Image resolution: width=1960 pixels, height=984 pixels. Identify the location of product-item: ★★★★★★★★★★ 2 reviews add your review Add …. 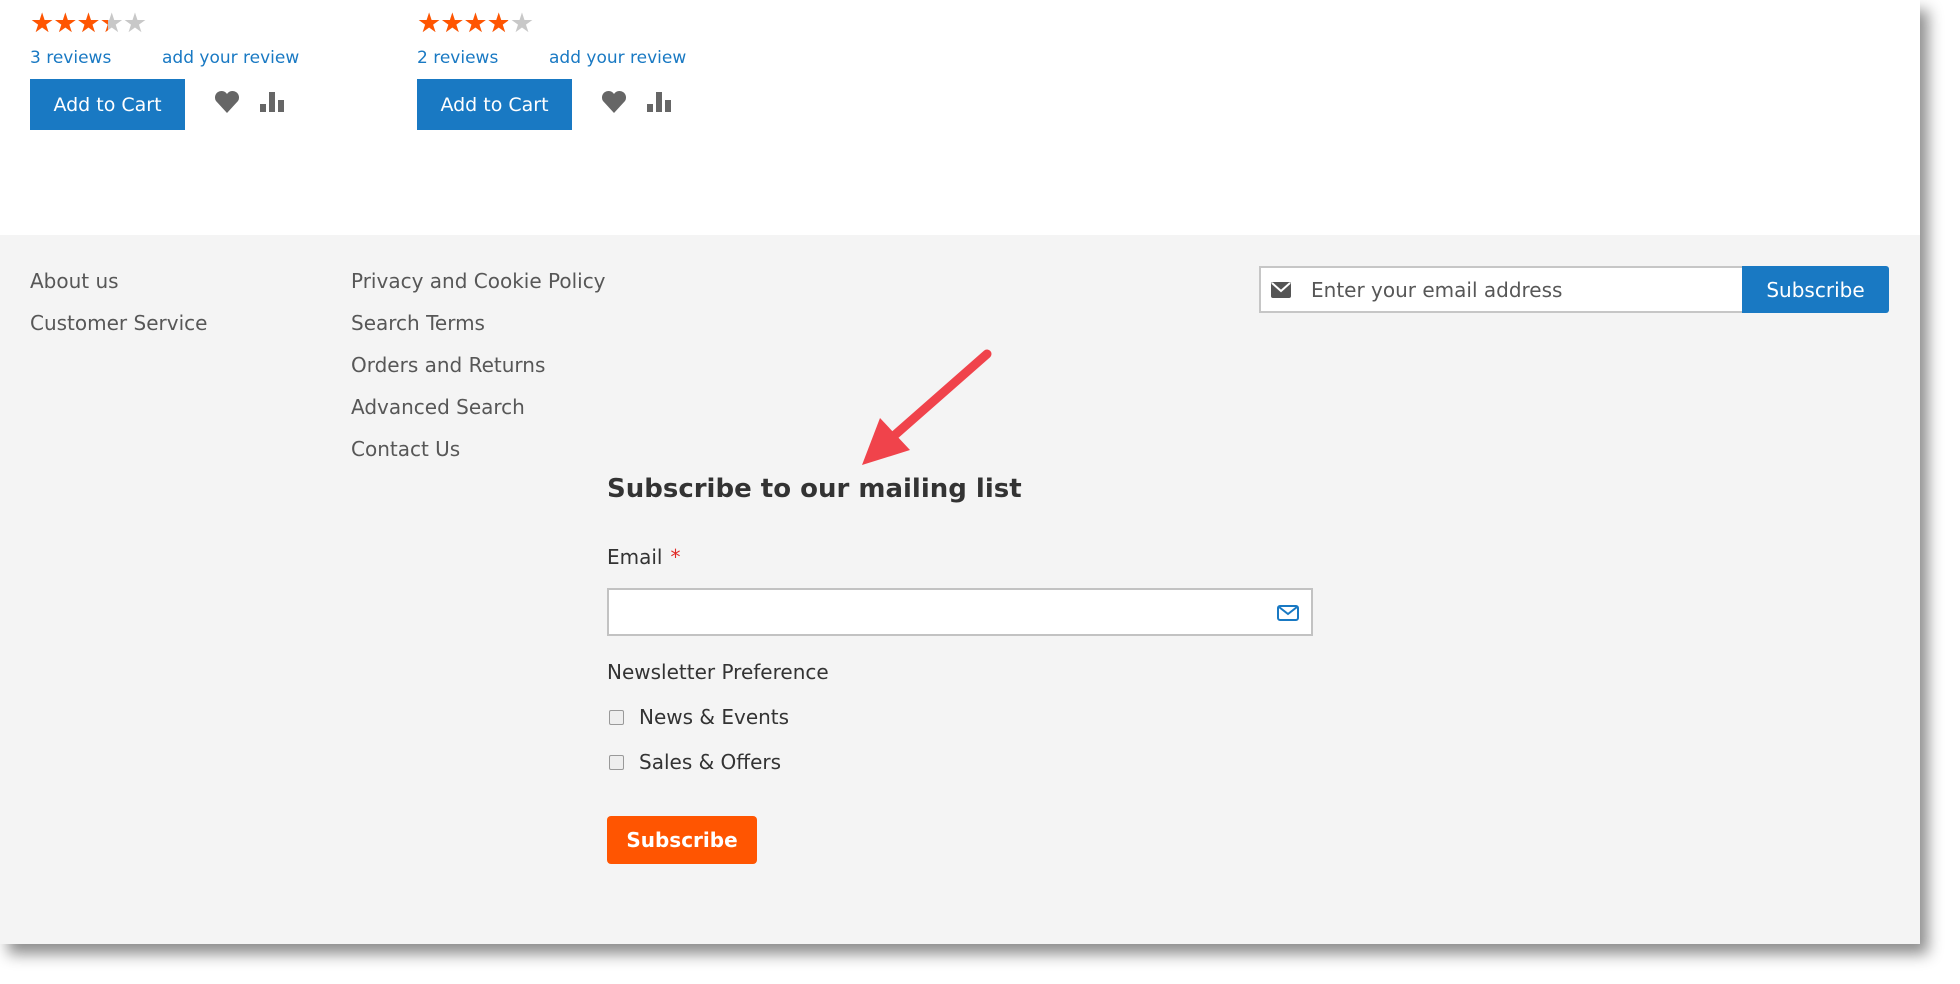
(551, 69).